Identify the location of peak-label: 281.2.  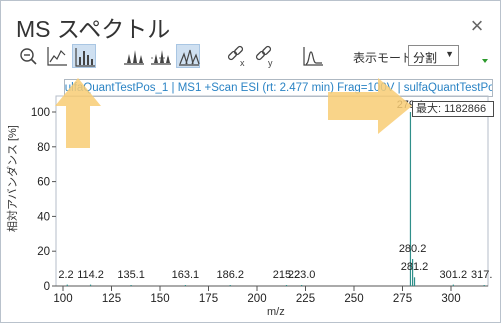
(415, 267).